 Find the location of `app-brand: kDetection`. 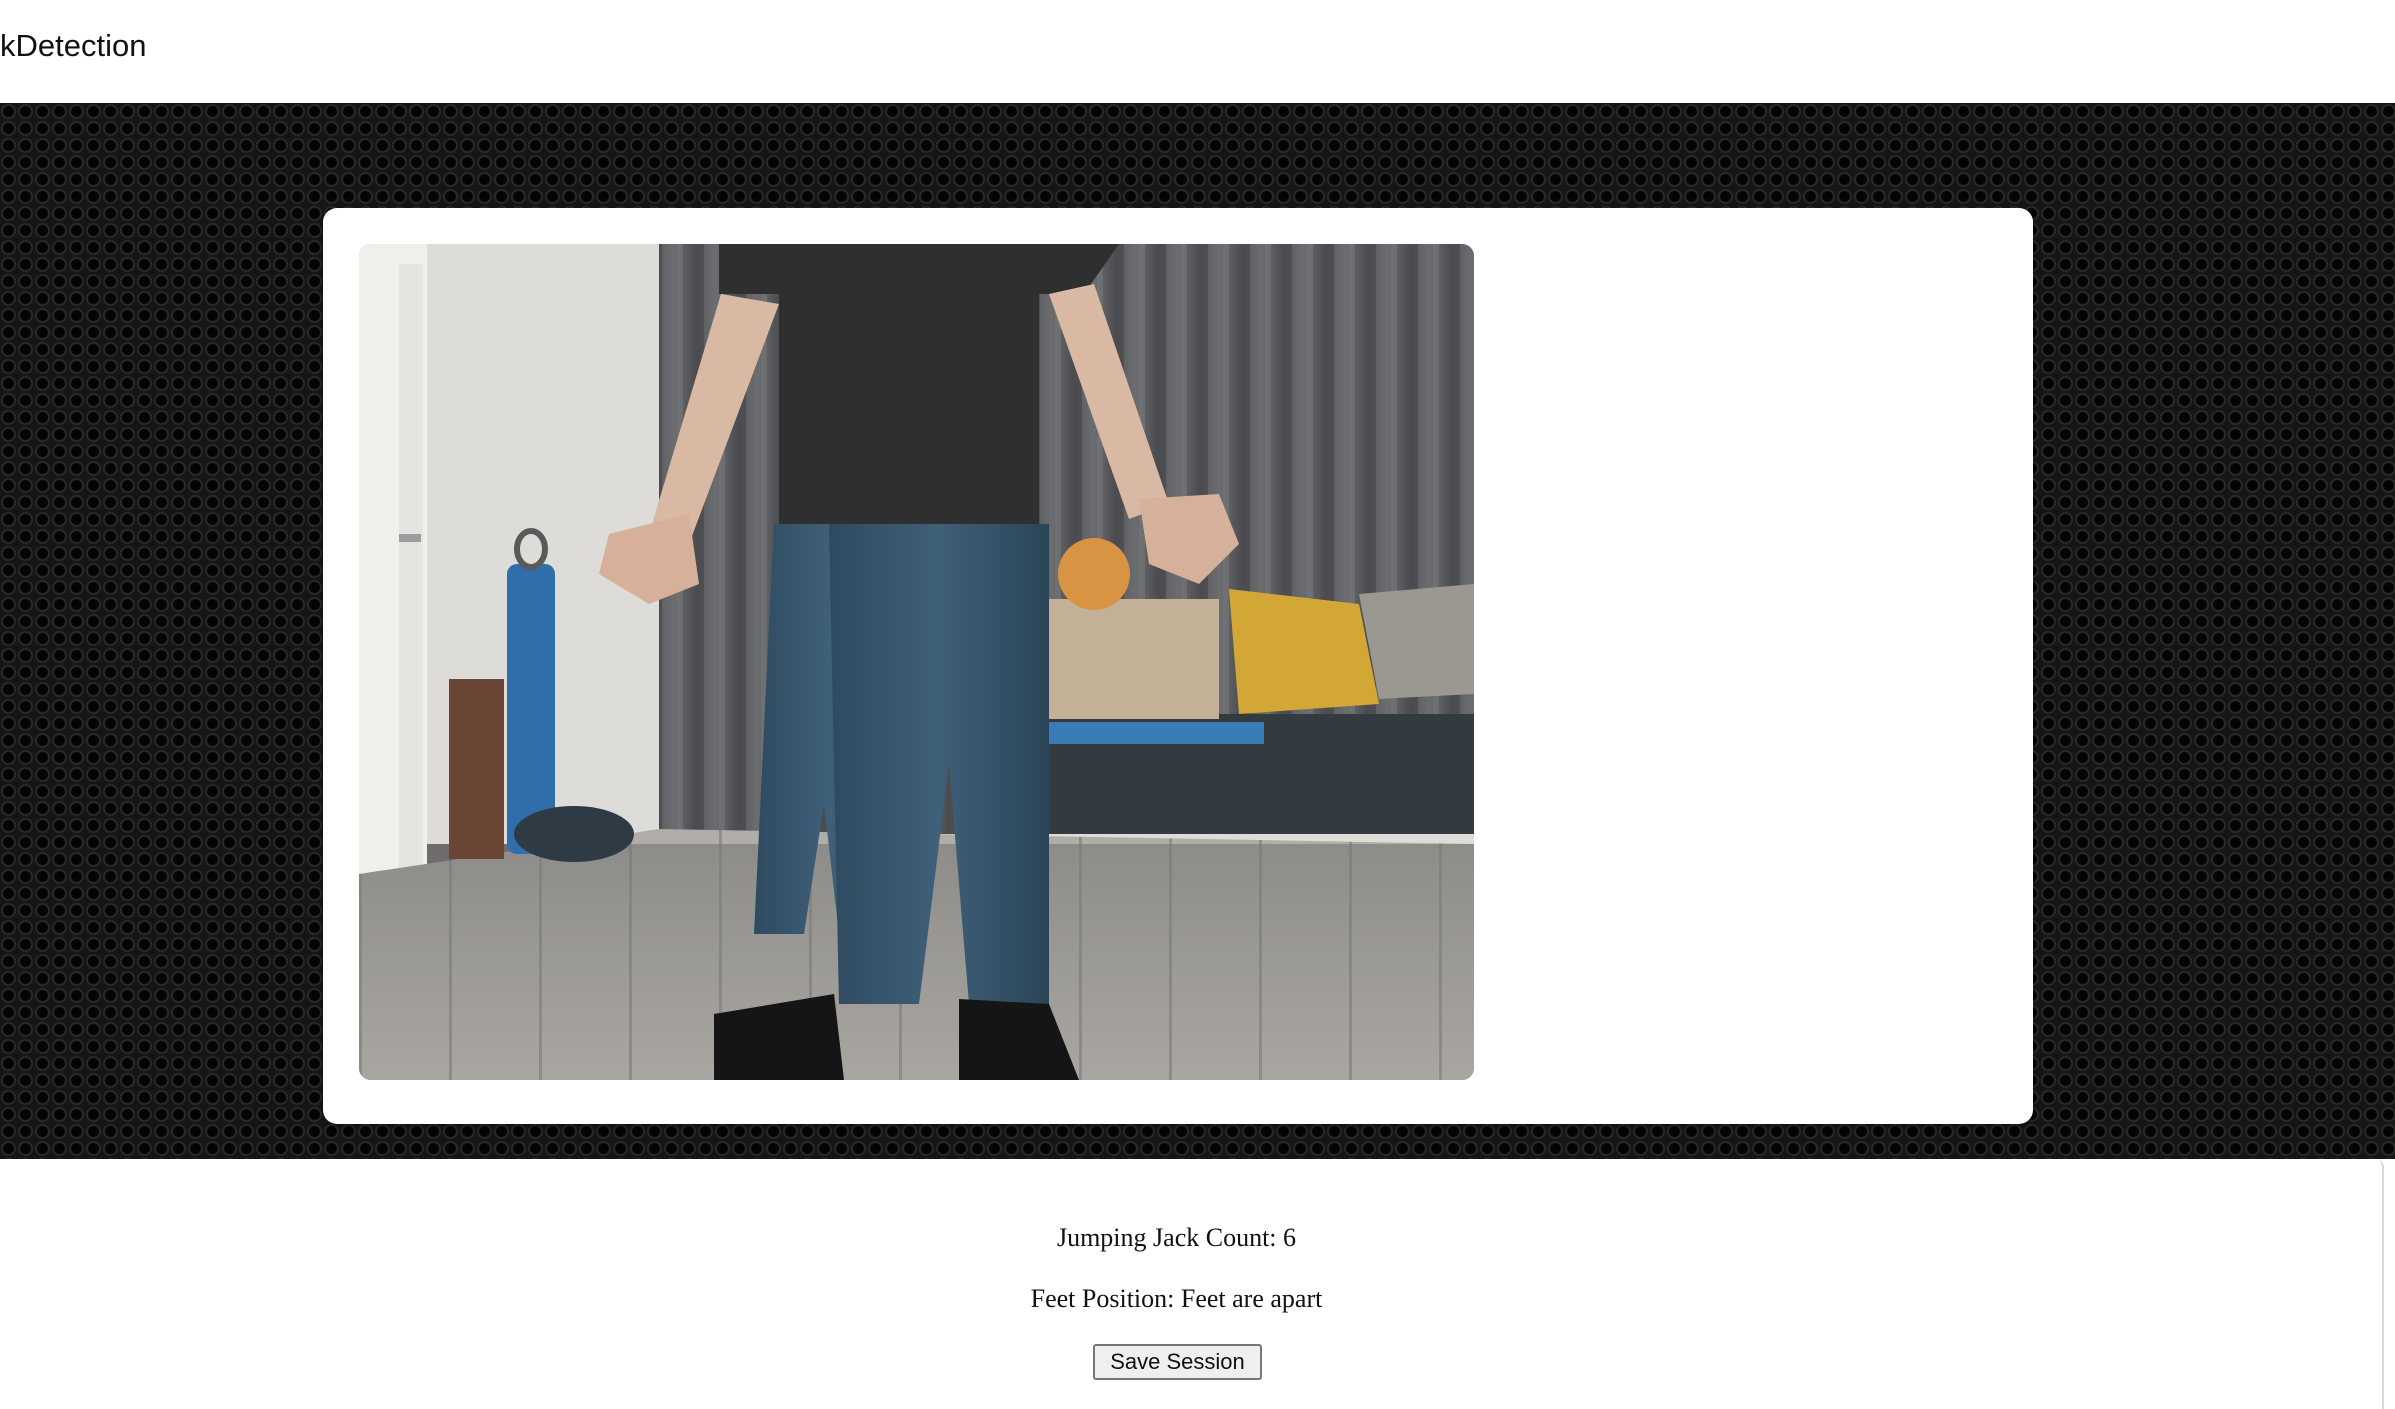

app-brand: kDetection is located at coordinates (73, 46).